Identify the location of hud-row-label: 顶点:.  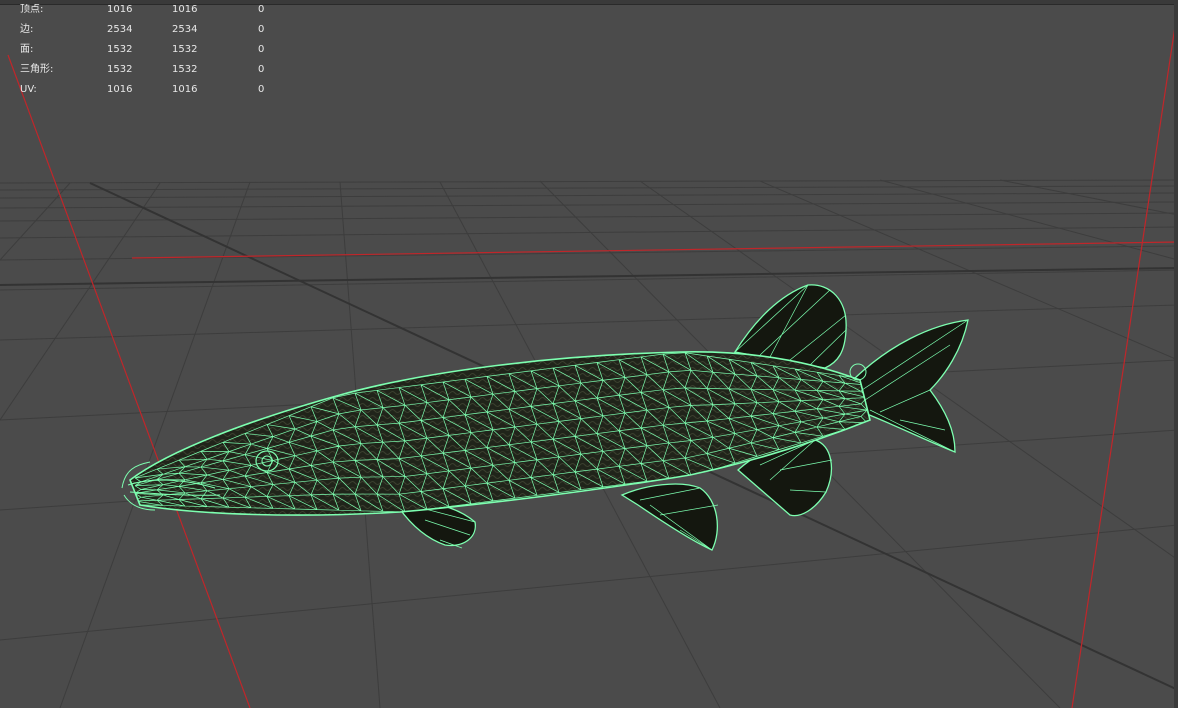
(32, 9).